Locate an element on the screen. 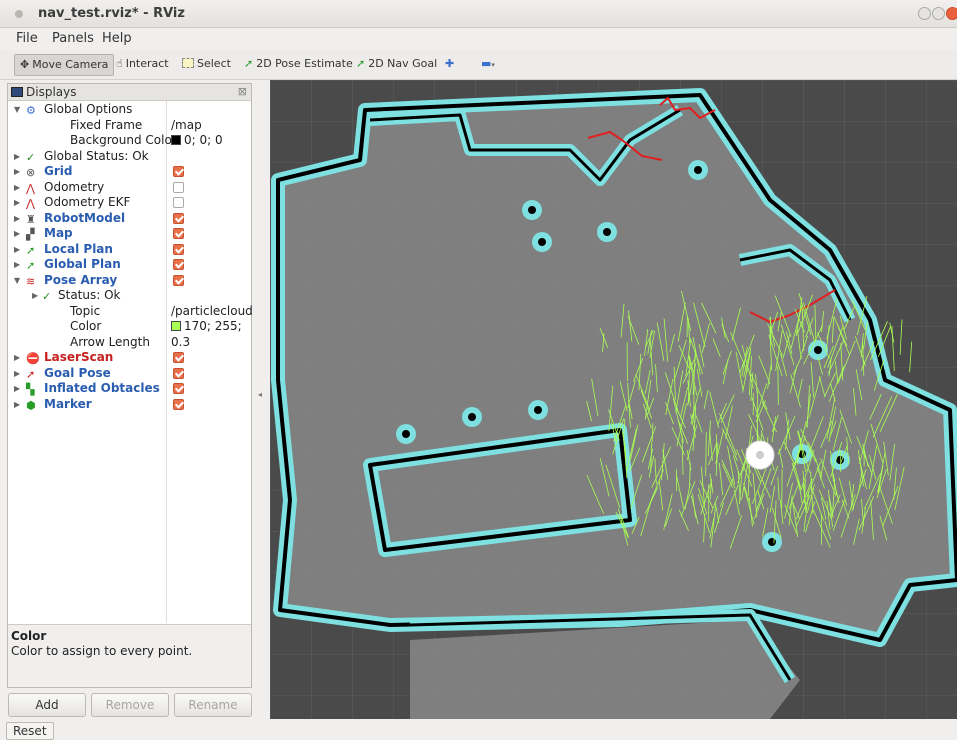 The image size is (957, 740). select-button: Select is located at coordinates (206, 65).